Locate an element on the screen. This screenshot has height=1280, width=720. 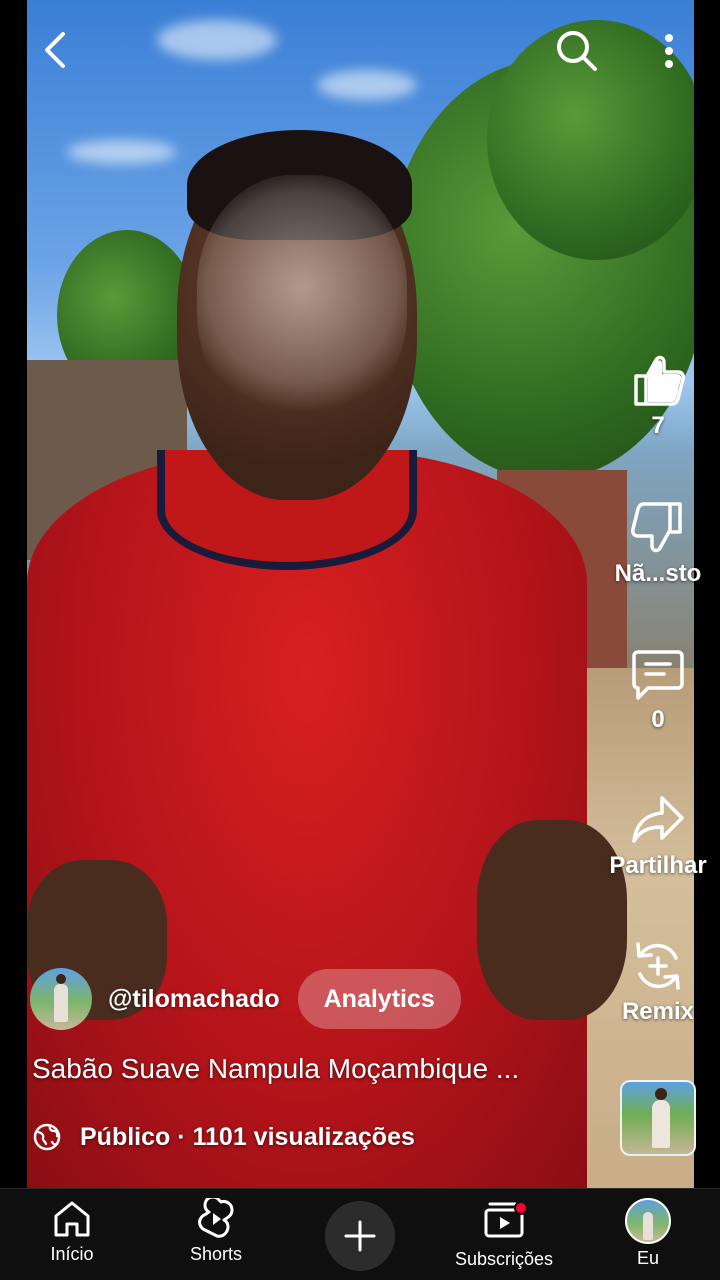
face-paint is located at coordinates (302, 300).